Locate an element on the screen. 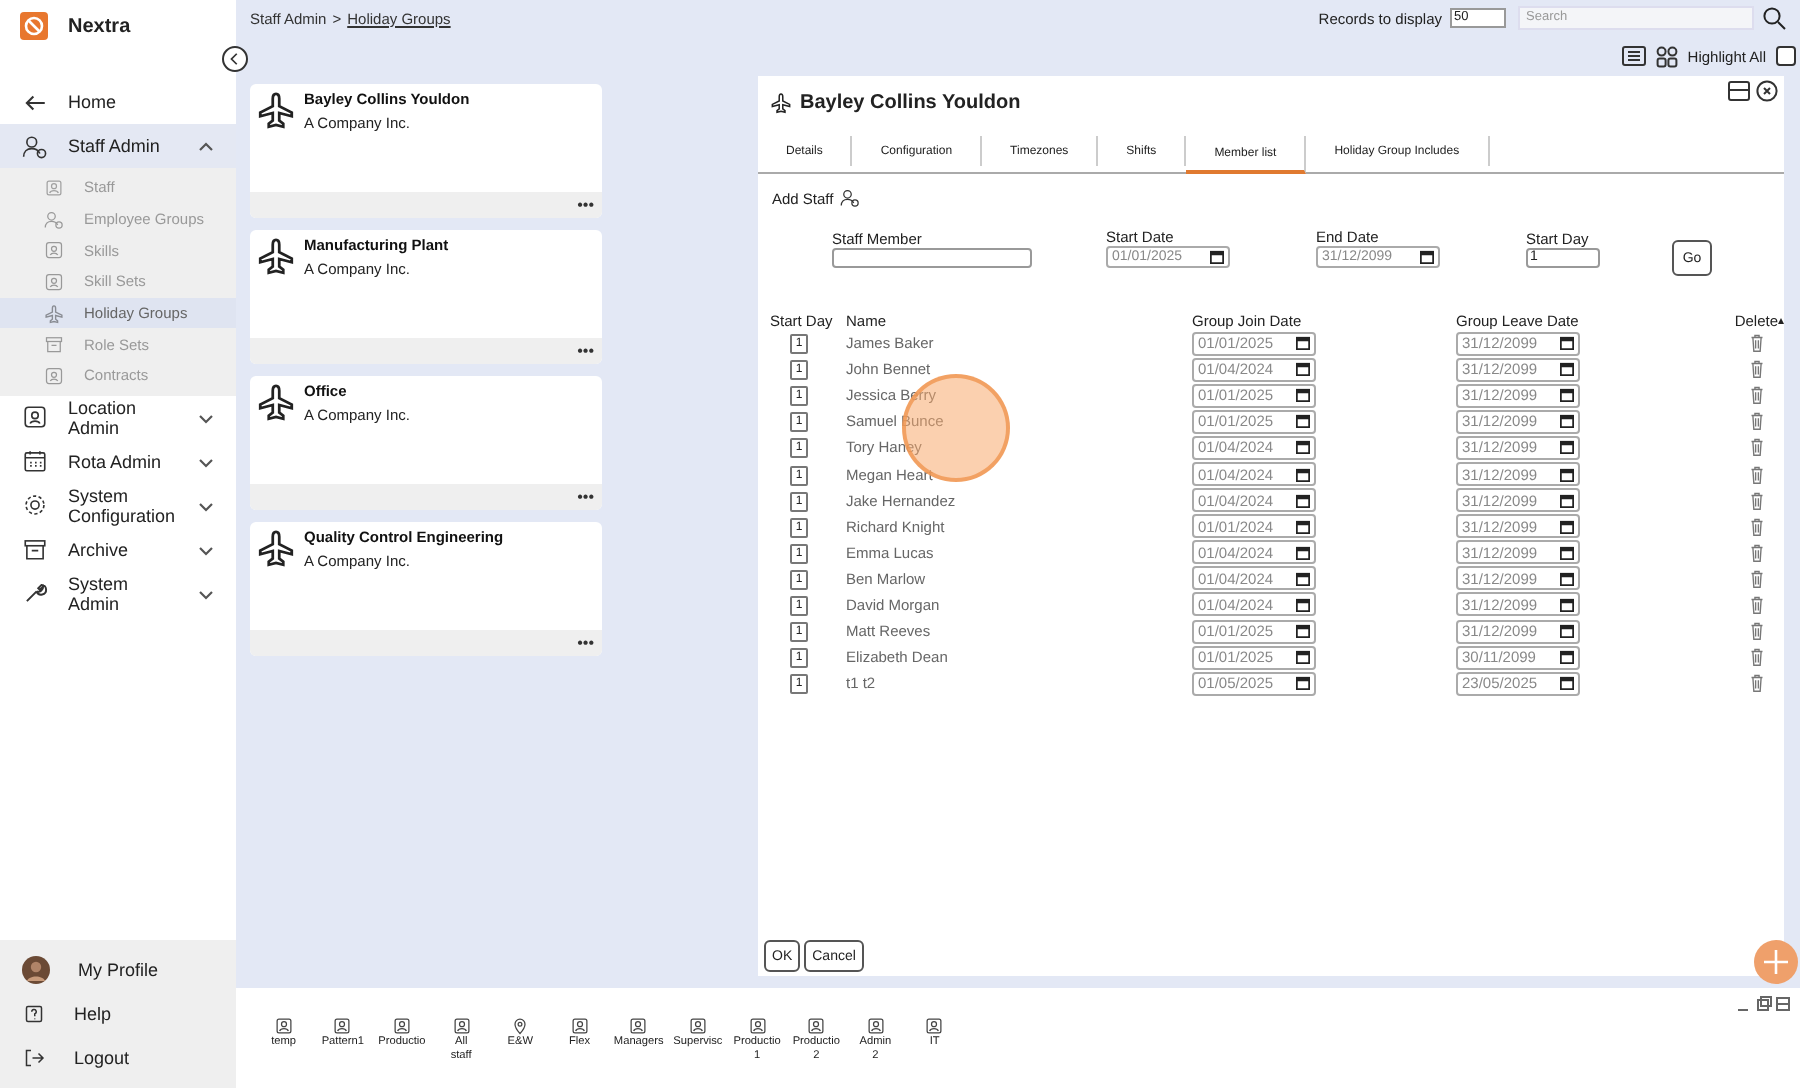 Image resolution: width=1800 pixels, height=1088 pixels. nav-item: My Profile is located at coordinates (118, 970).